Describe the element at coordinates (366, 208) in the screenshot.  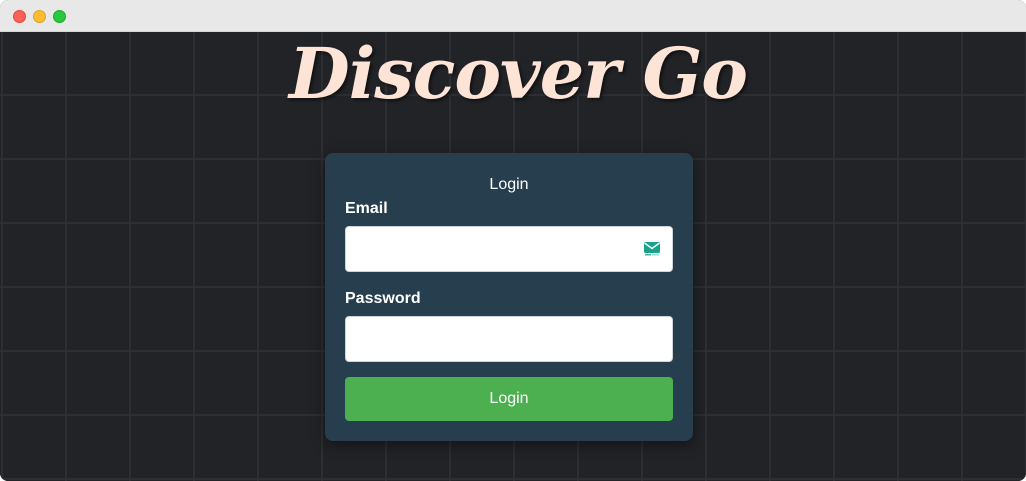
I see `email-label: Email` at that location.